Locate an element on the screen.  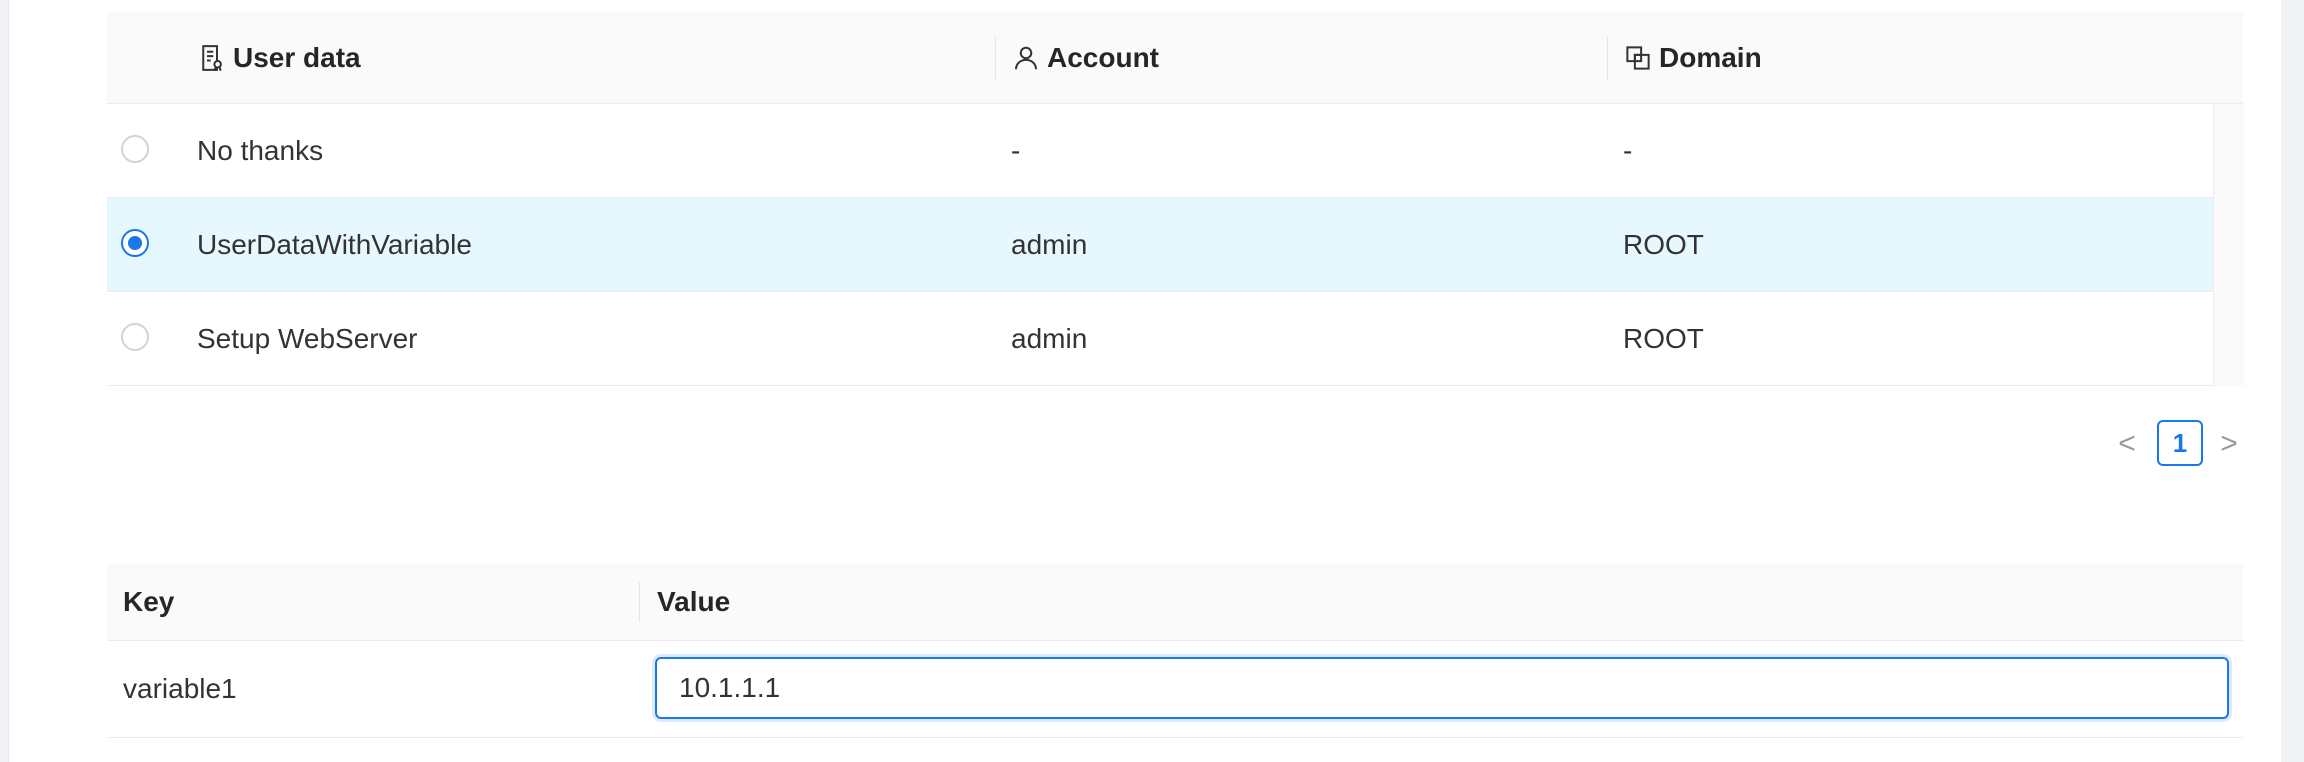
variable-value-input is located at coordinates (1442, 688).